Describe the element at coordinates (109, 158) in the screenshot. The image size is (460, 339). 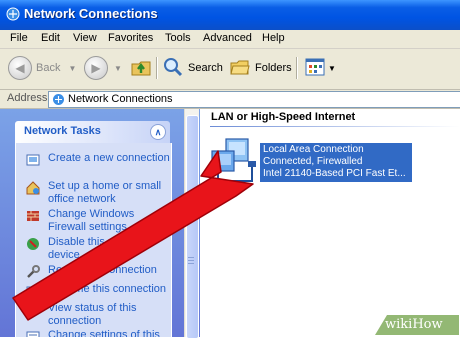
I see `task-label: Create a new connection` at that location.